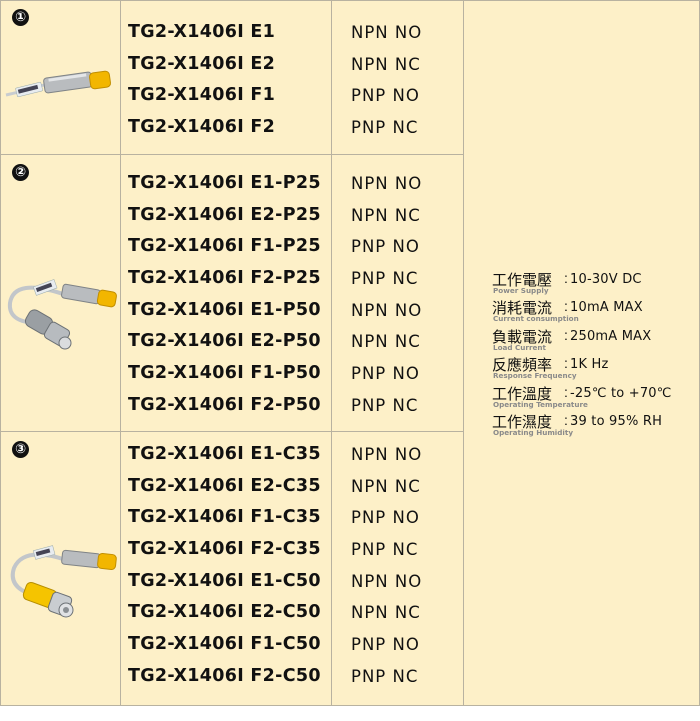 The image size is (700, 721). What do you see at coordinates (536, 319) in the screenshot?
I see `spec-label-english: Current consumption` at bounding box center [536, 319].